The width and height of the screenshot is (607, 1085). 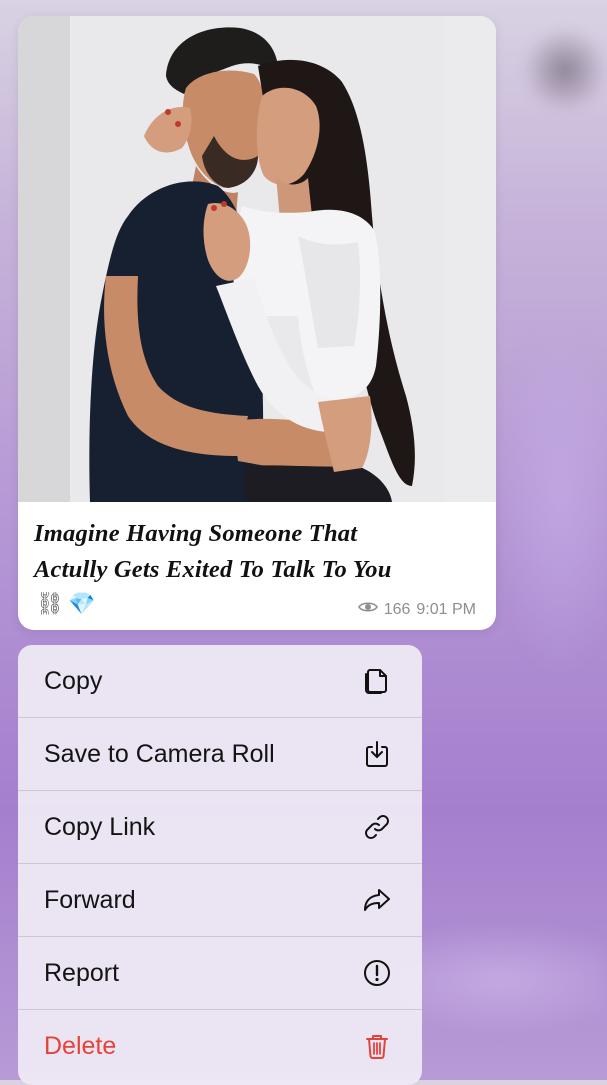 What do you see at coordinates (220, 900) in the screenshot?
I see `menu-item-forward: Forward` at bounding box center [220, 900].